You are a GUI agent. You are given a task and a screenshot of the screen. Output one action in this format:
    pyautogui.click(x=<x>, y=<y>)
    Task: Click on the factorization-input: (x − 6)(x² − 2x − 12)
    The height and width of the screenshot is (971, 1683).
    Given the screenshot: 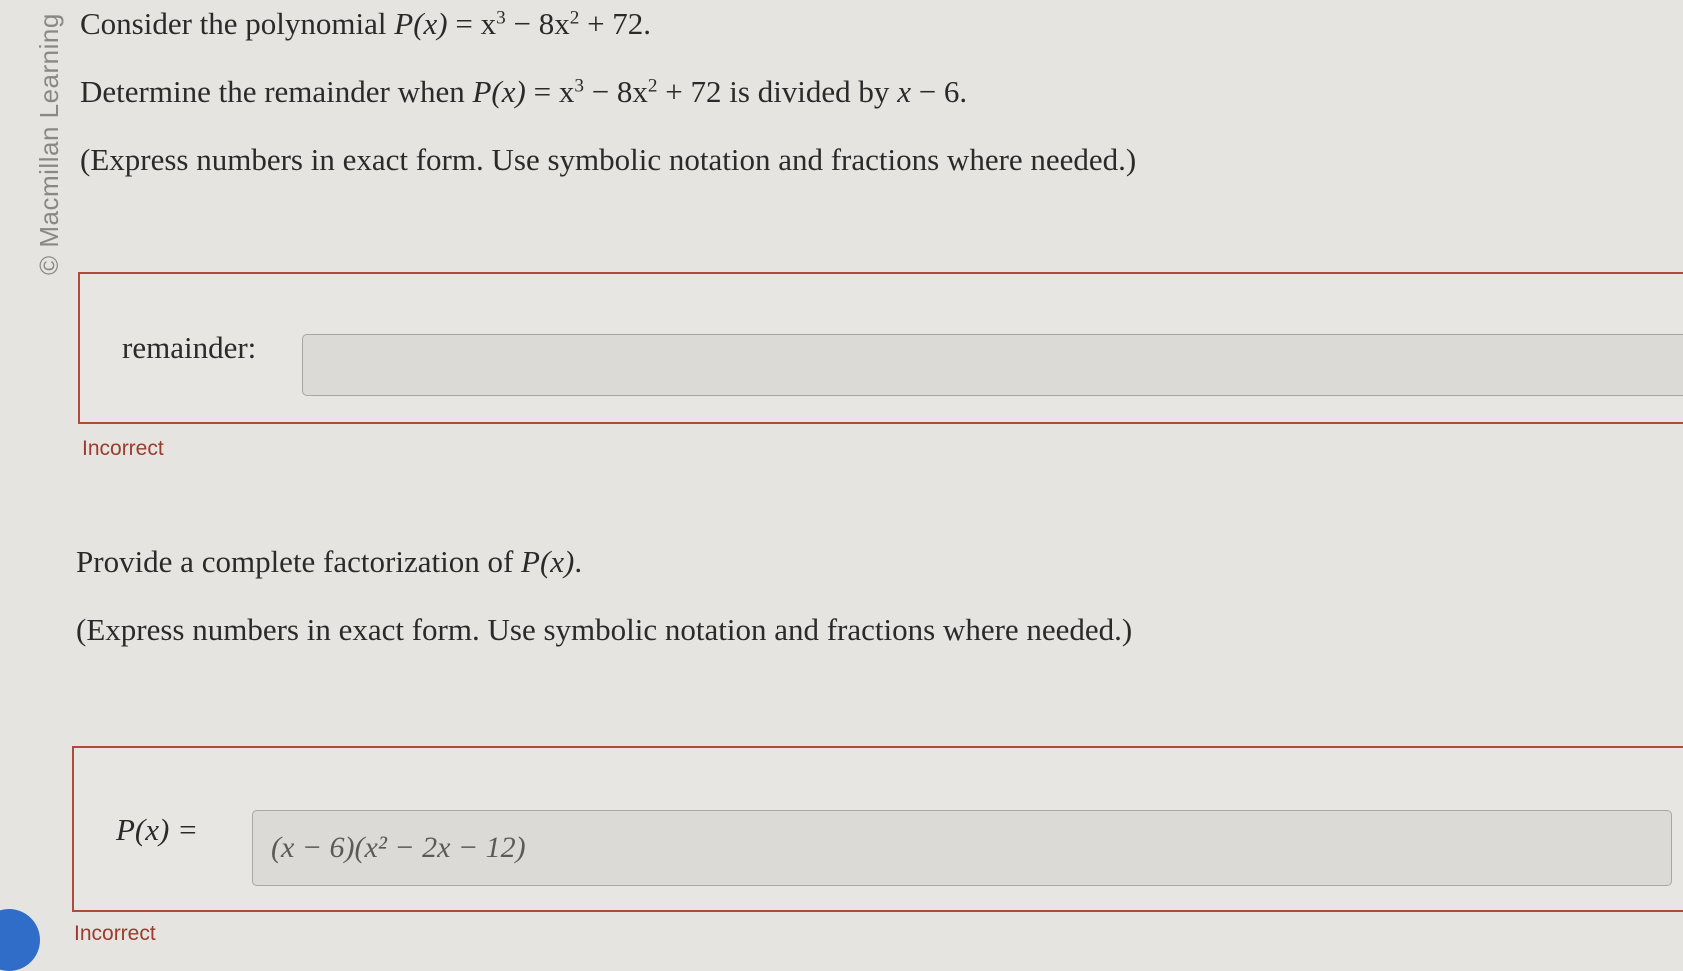 What is the action you would take?
    pyautogui.click(x=962, y=848)
    